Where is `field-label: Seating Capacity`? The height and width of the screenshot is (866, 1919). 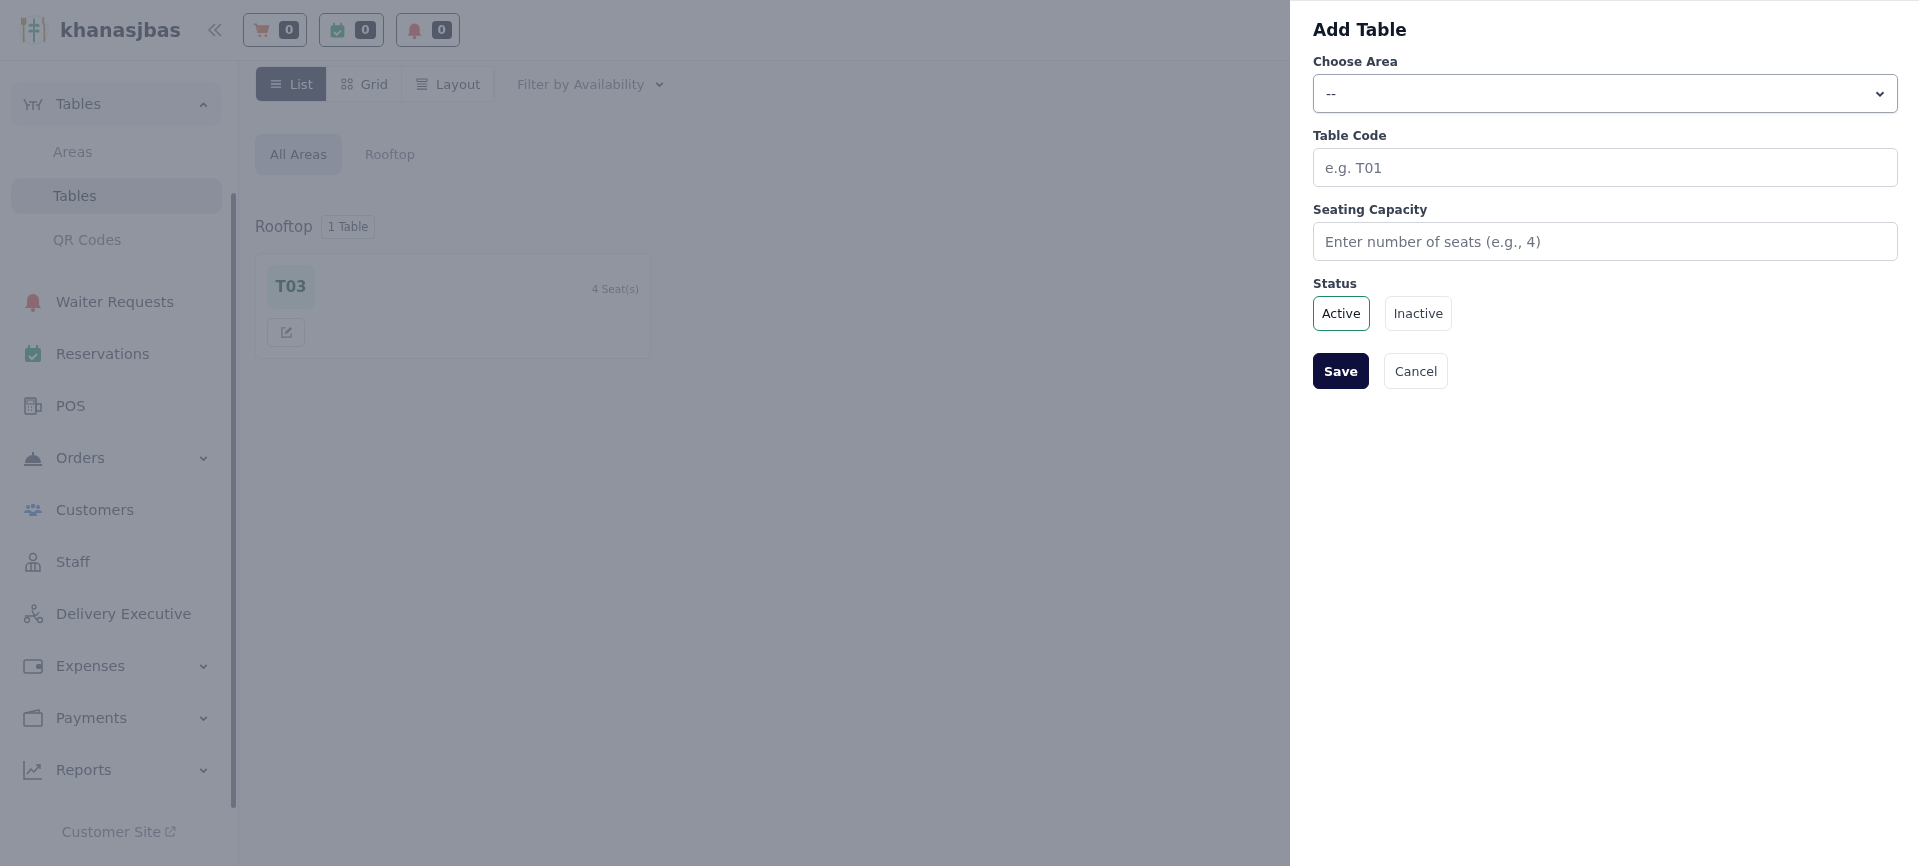 field-label: Seating Capacity is located at coordinates (1371, 210).